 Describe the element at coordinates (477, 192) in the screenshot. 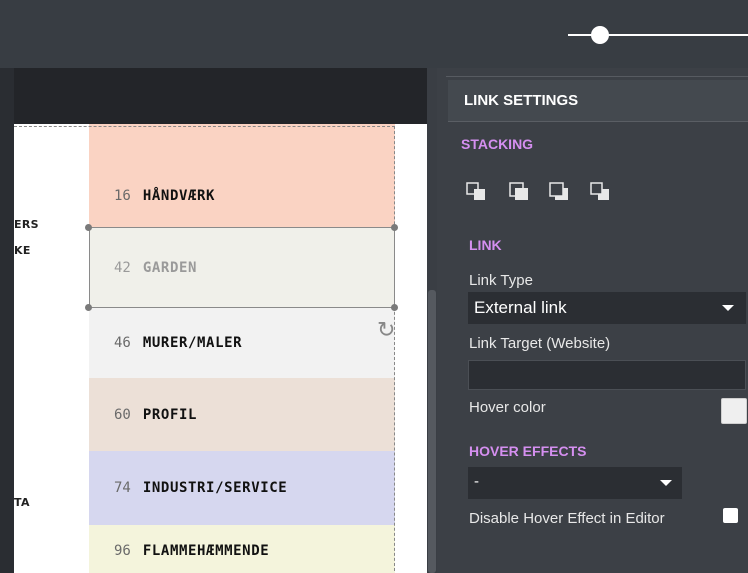

I see `bring-to-front-icon` at that location.